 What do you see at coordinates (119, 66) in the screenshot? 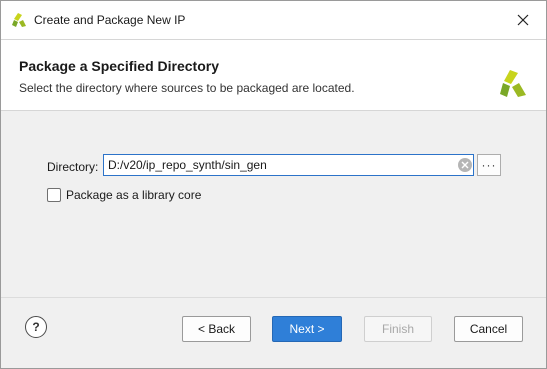
I see `page-title: Package a Specified Directory` at bounding box center [119, 66].